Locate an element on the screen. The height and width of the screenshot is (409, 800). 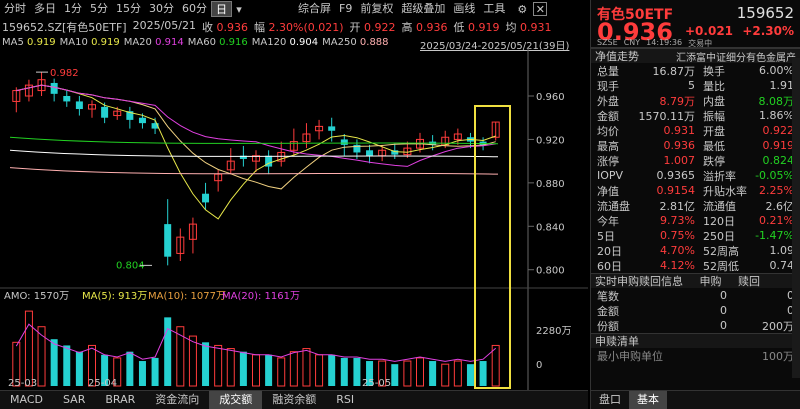
subscription-header: 实时申购赎回信息 申购 赎回 is located at coordinates (695, 280).